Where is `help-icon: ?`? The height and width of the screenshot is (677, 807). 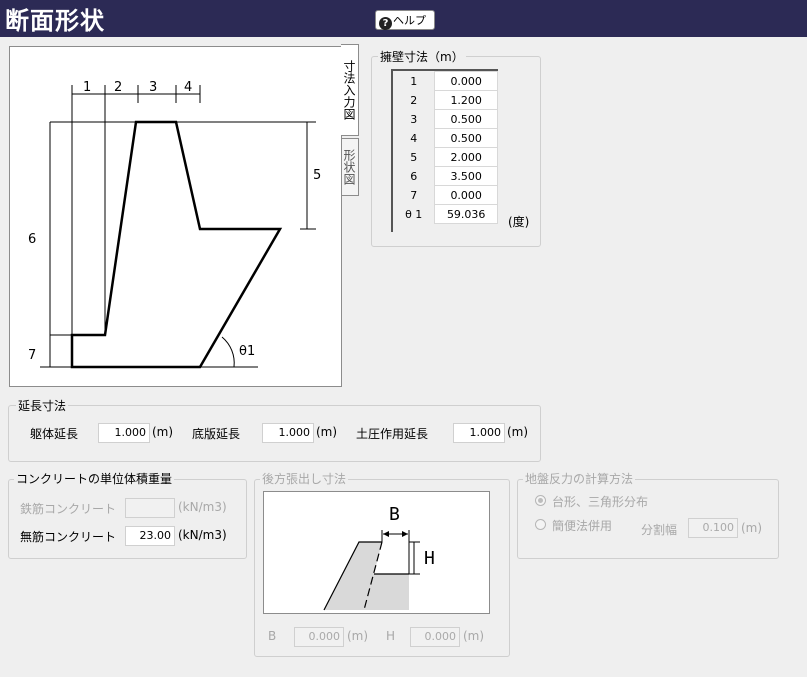 help-icon: ? is located at coordinates (385, 23).